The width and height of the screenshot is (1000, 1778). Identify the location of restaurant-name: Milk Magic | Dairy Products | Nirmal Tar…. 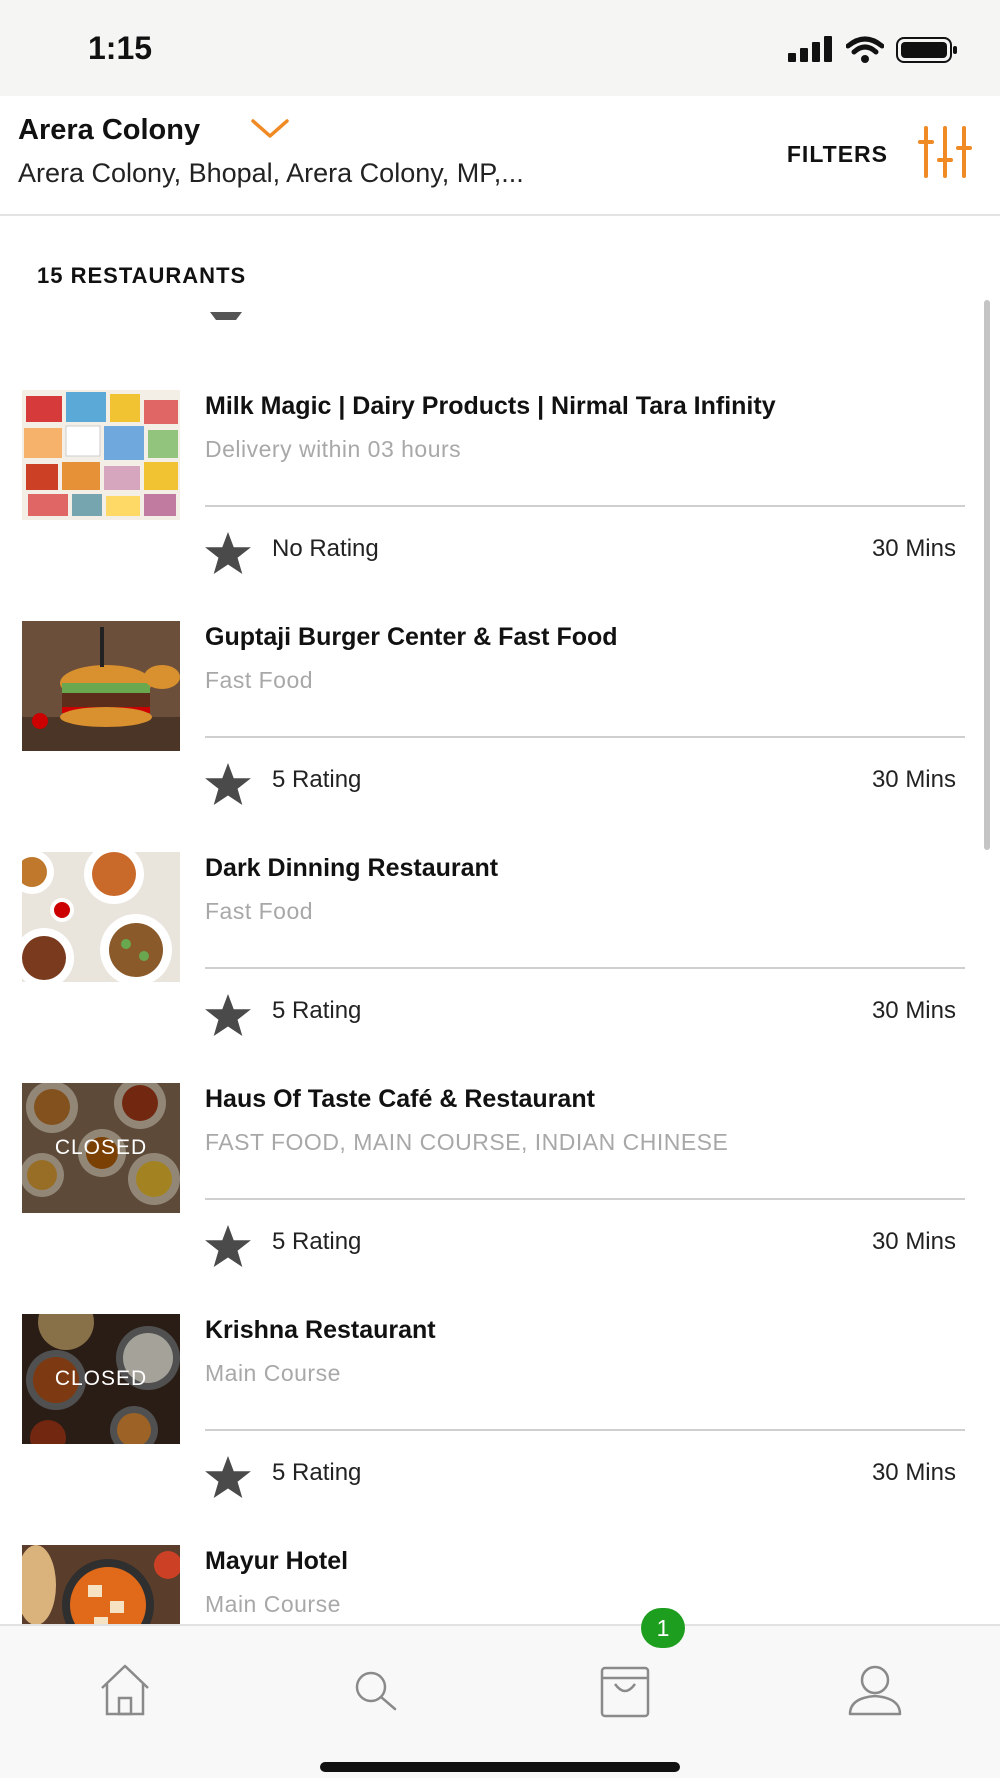
(490, 406).